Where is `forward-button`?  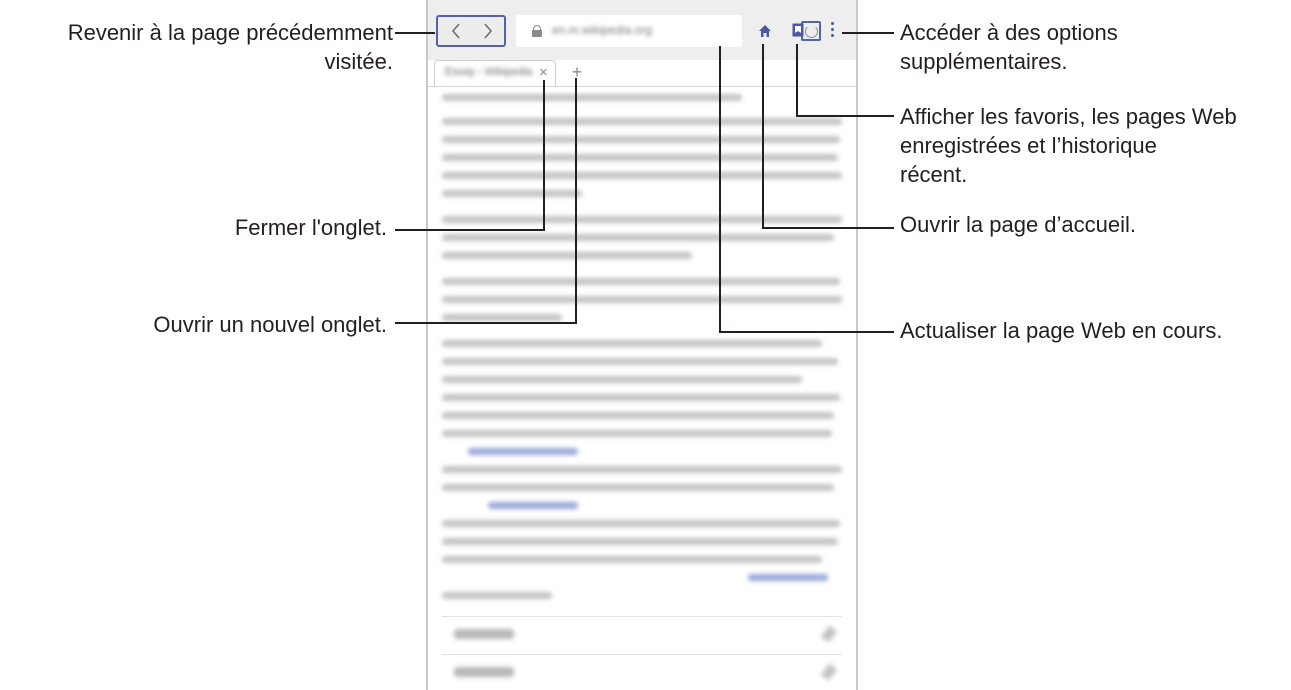
forward-button is located at coordinates (488, 31).